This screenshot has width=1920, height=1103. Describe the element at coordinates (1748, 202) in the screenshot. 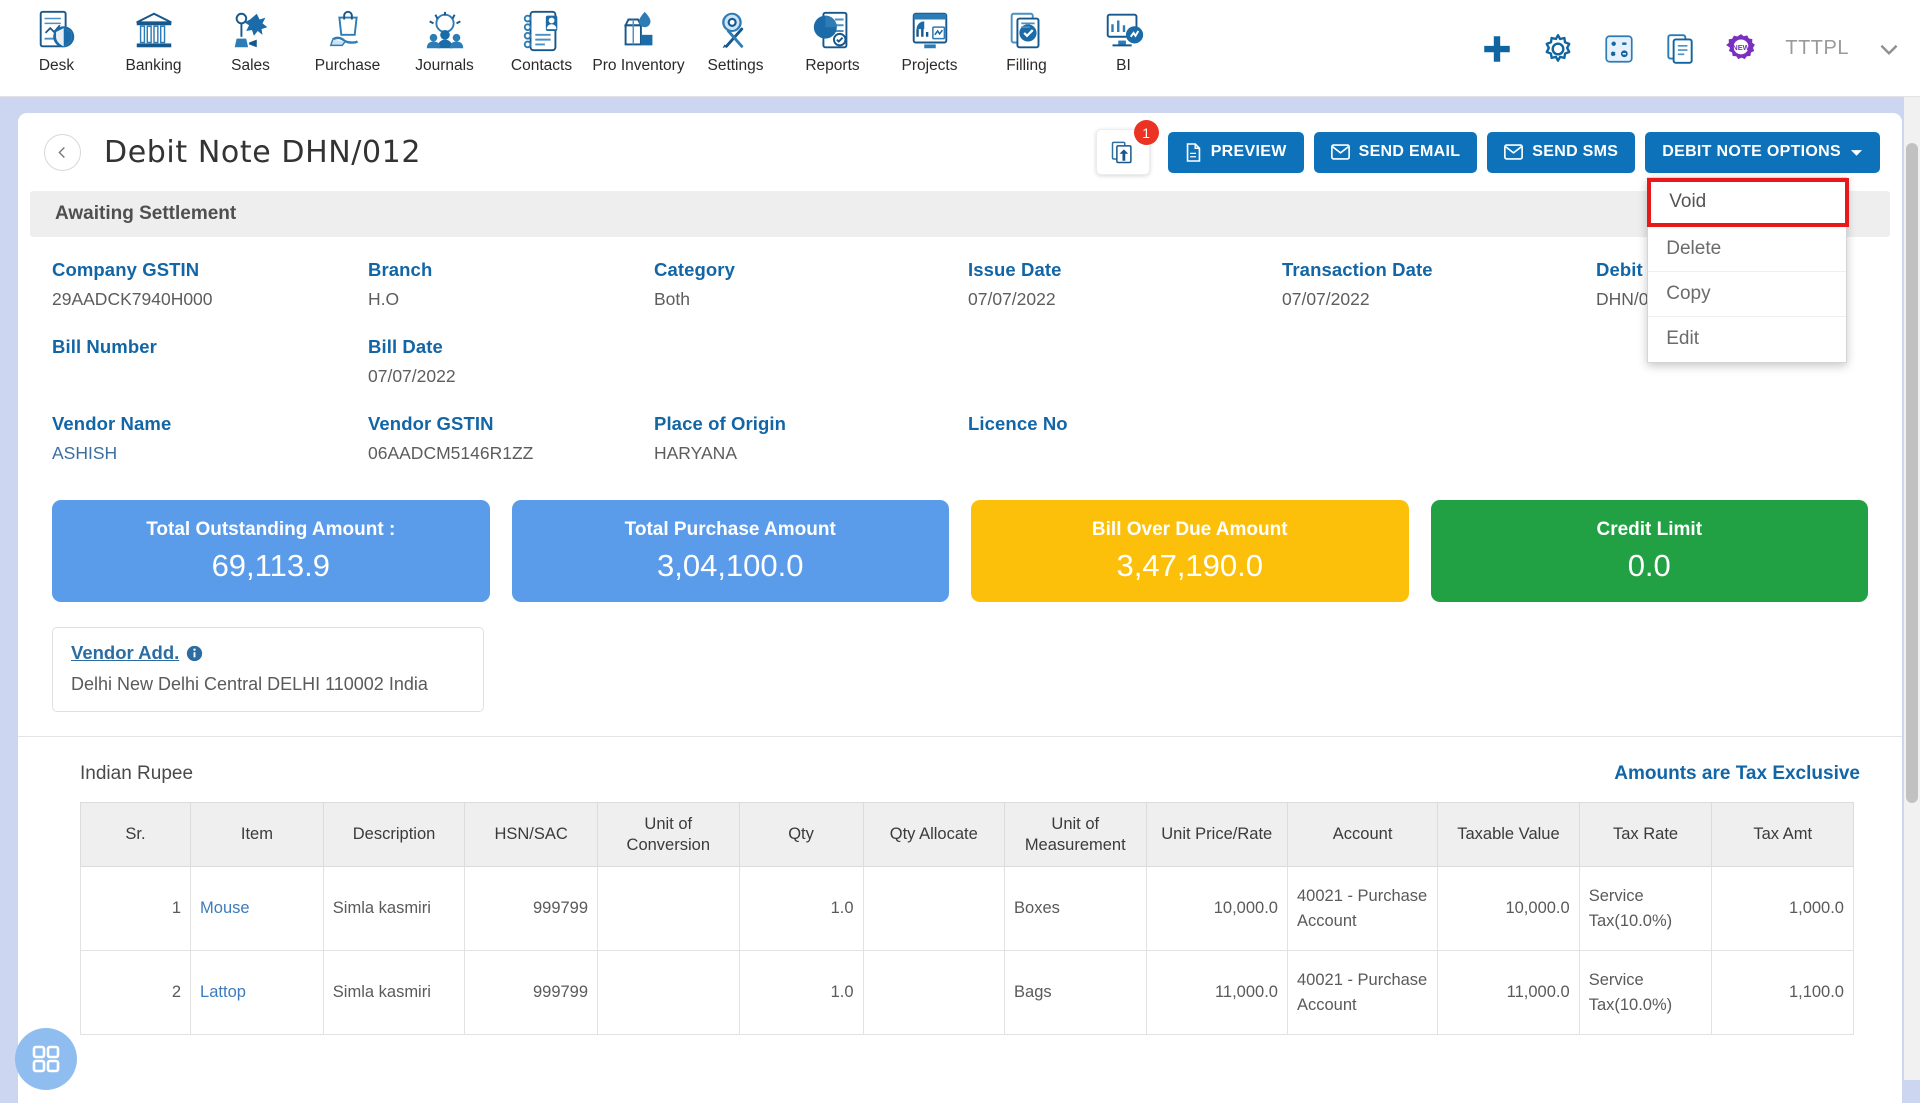

I see `menu-item-void: Void` at that location.